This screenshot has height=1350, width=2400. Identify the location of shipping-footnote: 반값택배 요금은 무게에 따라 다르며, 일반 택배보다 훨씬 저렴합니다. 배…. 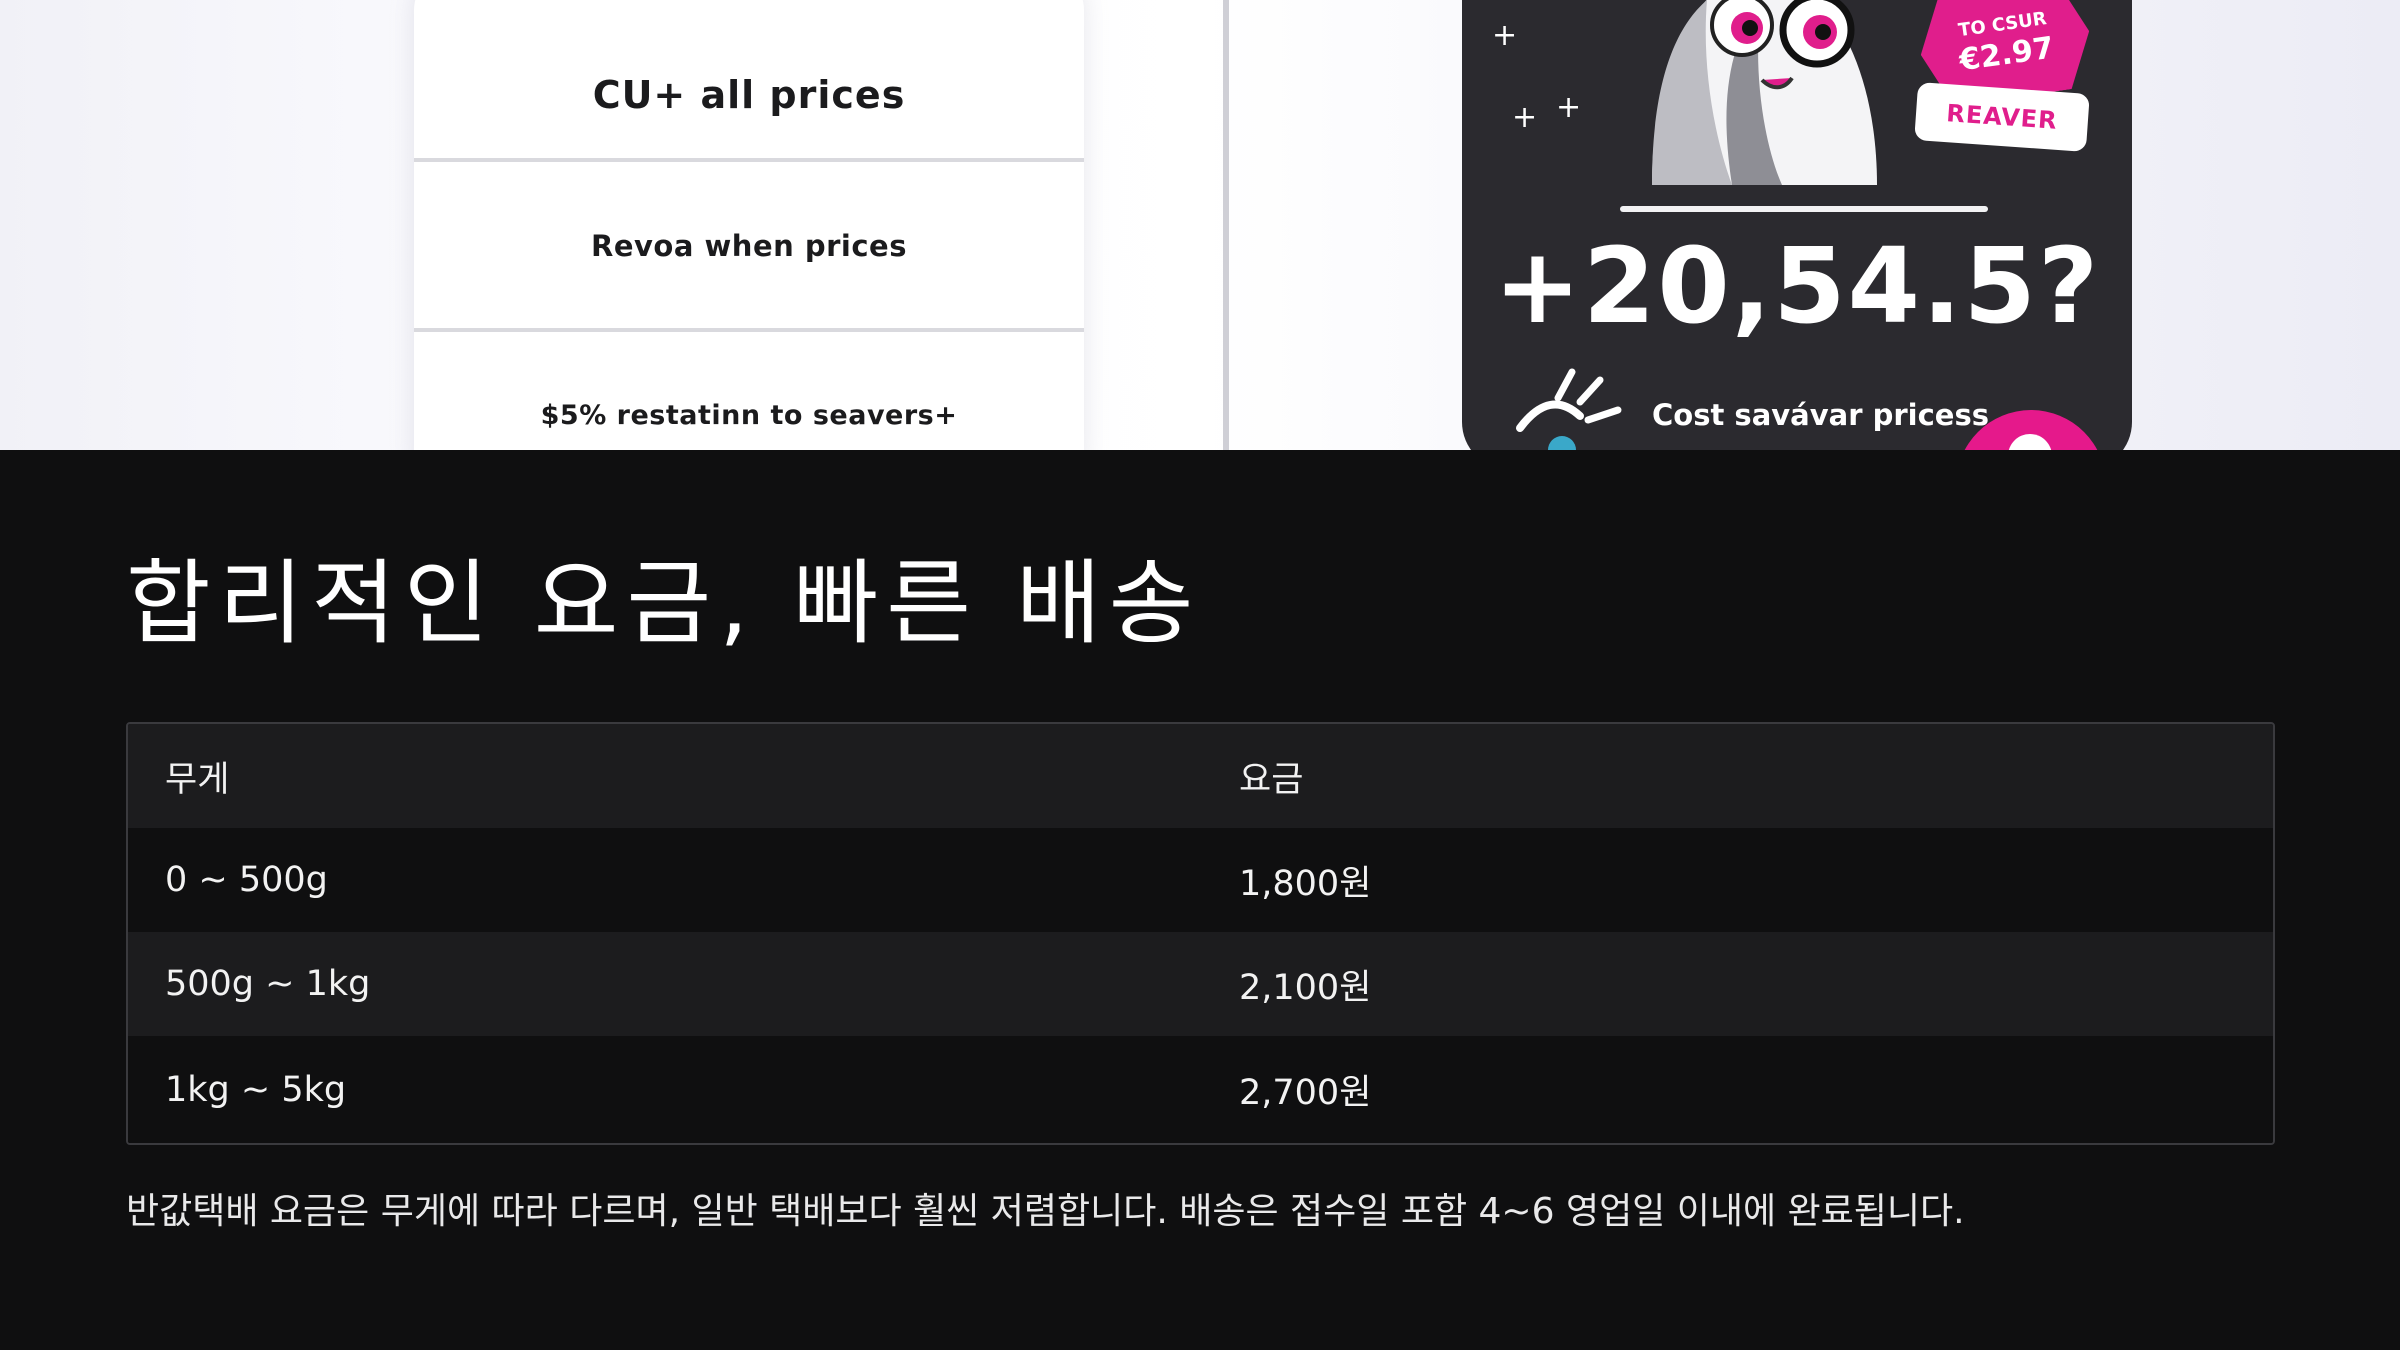
(1045, 1211).